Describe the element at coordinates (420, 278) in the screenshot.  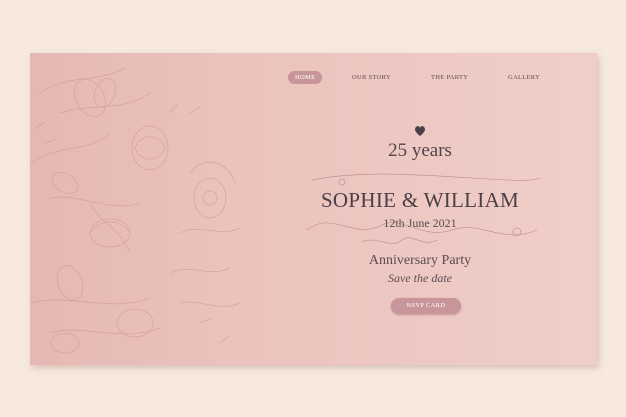
I see `save-the-date-text: Save the date` at that location.